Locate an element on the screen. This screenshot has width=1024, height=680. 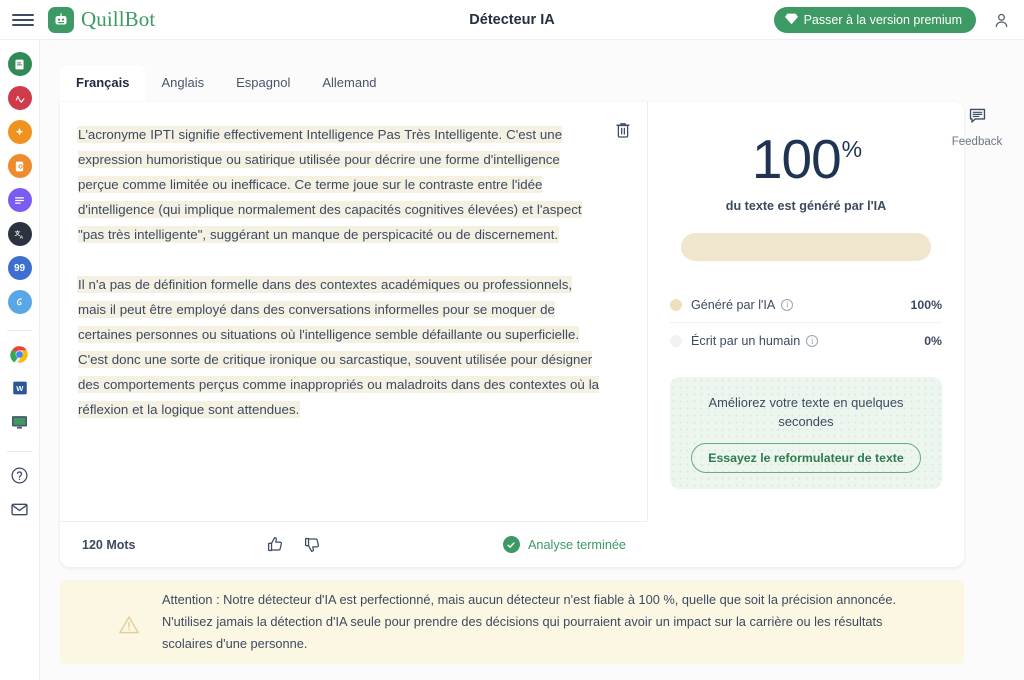
tab-espagnol: Espagnol is located at coordinates (263, 83).